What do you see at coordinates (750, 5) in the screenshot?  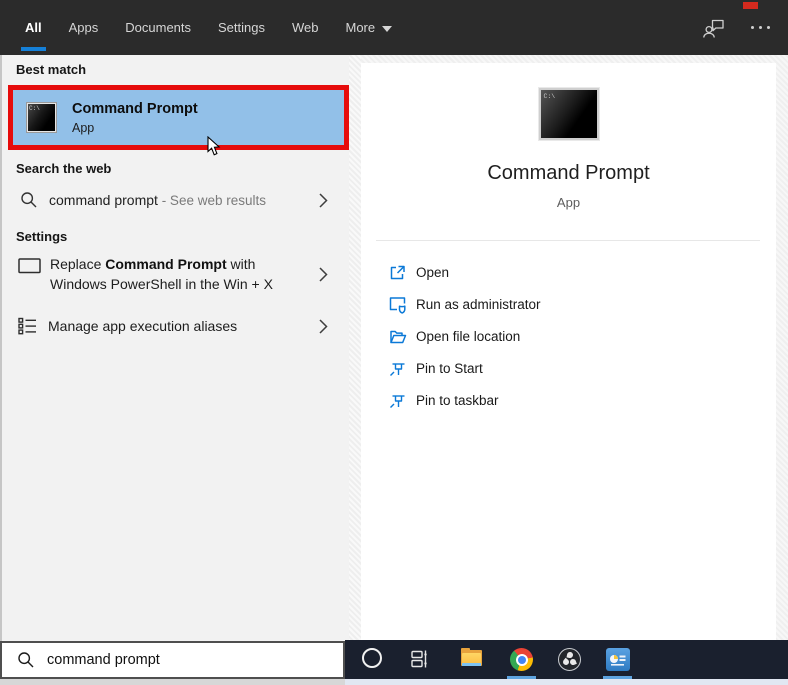 I see `red-recording-artifact` at bounding box center [750, 5].